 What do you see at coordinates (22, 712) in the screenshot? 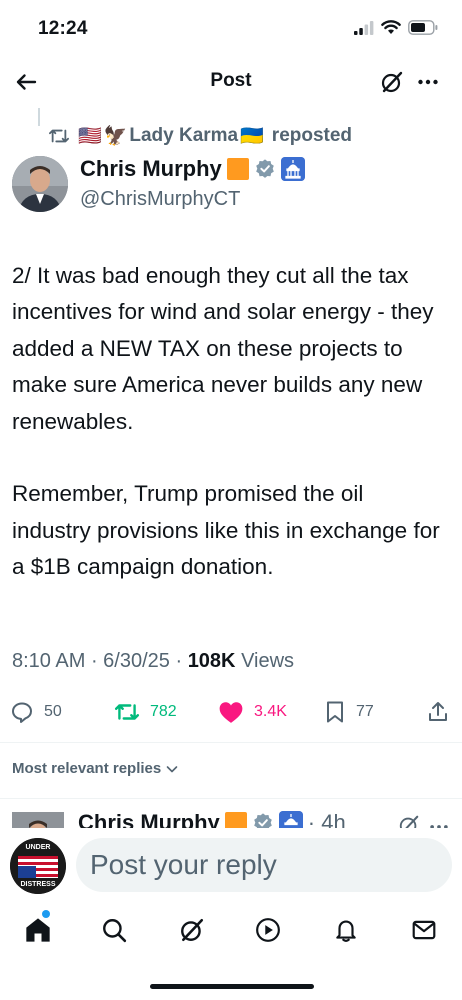
I see `reply-icon` at bounding box center [22, 712].